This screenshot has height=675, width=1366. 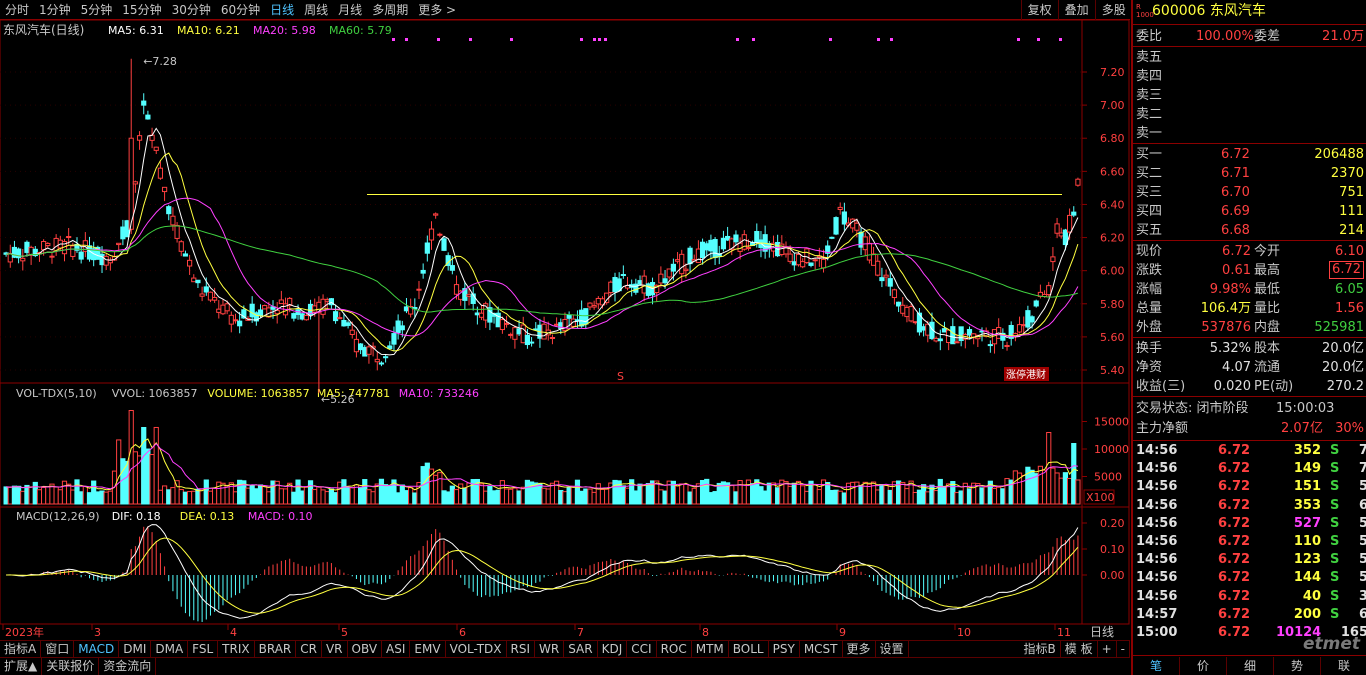 I want to click on extend-tab-1: 关联报价, so click(x=71, y=666).